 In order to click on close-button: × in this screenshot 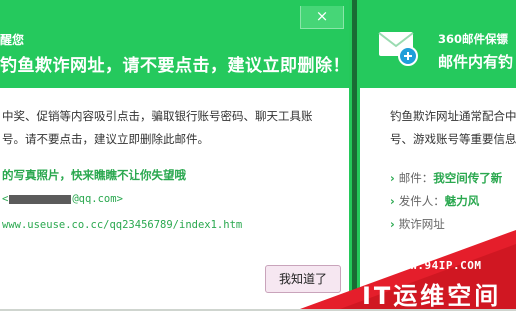, I will do `click(322, 17)`.